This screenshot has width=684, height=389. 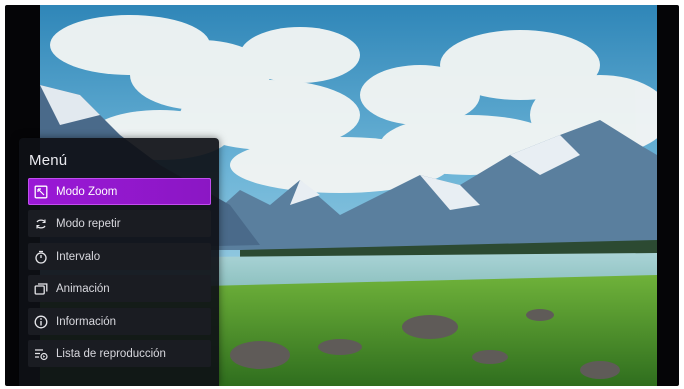 I want to click on info-icon, so click(x=41, y=322).